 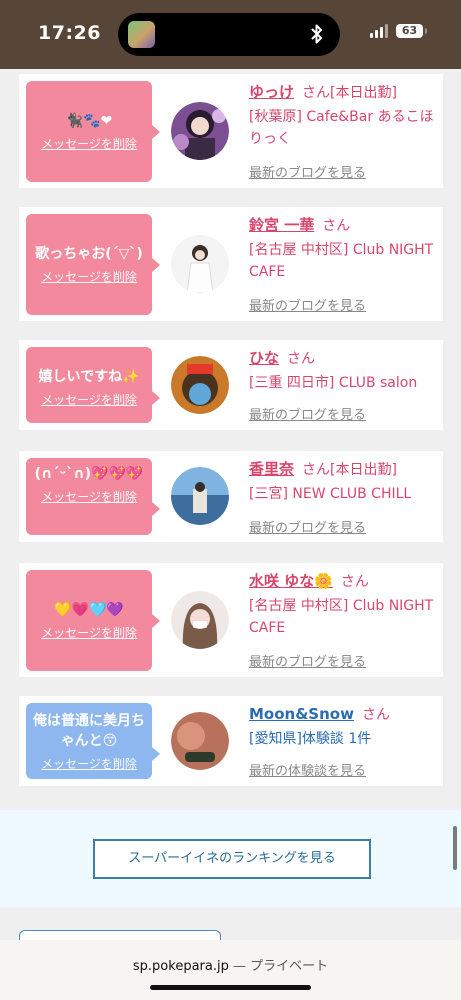 I want to click on dynamic-island, so click(x=229, y=34).